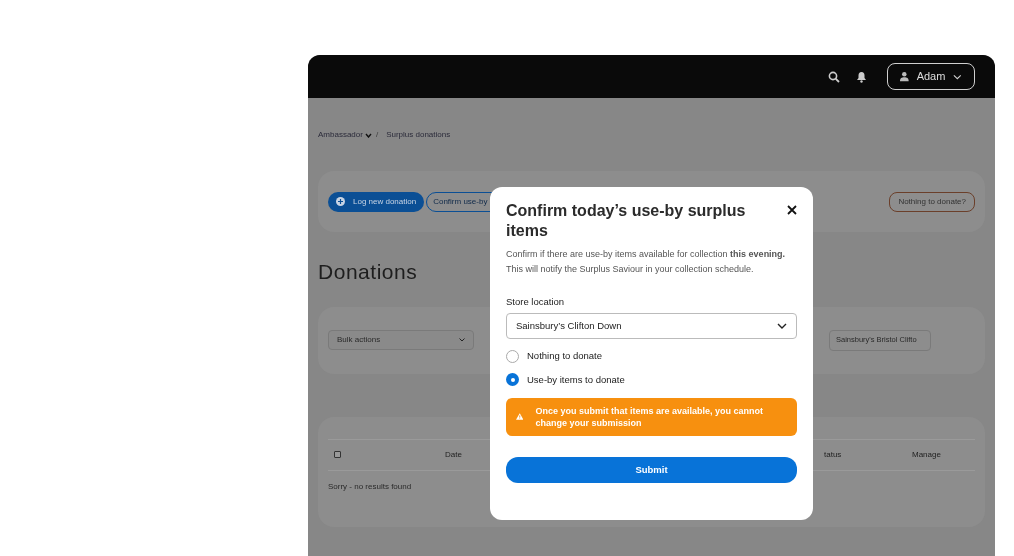  I want to click on column-header: tatus, so click(833, 454).